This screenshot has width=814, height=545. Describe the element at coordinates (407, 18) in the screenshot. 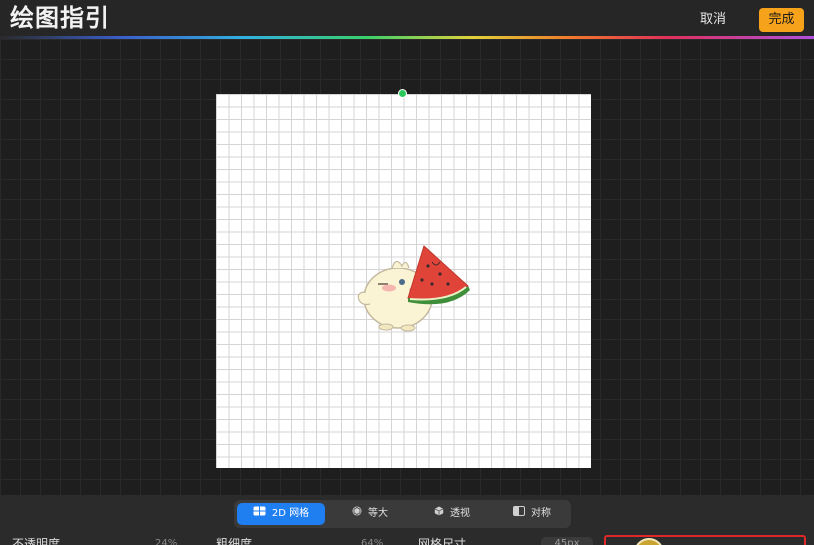

I see `header-bar: 绘图指引 取消 完成` at that location.